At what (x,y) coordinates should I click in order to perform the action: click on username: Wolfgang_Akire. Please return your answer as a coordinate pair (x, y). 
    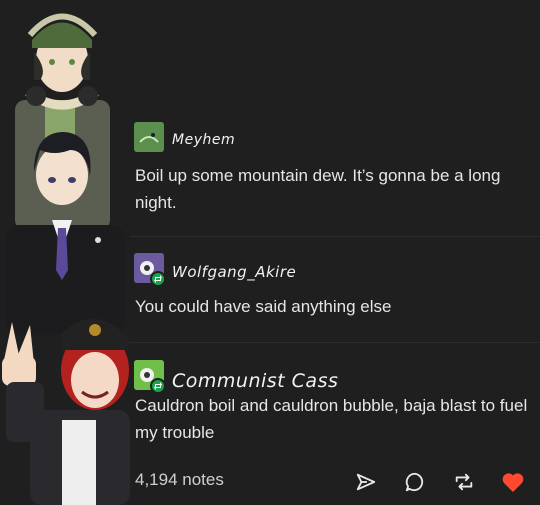
    Looking at the image, I should click on (234, 272).